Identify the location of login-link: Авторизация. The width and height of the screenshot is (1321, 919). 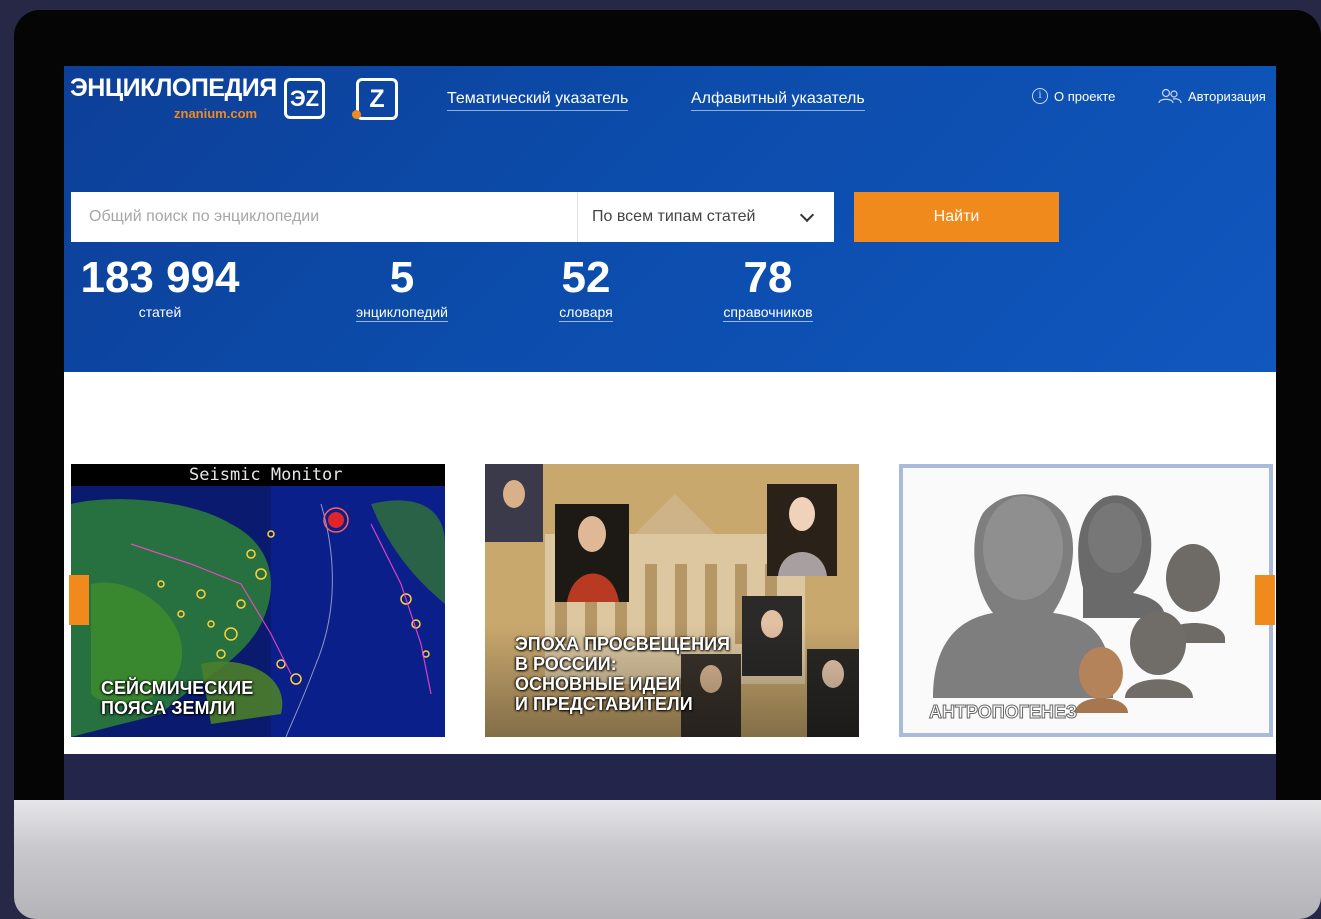
(1212, 96).